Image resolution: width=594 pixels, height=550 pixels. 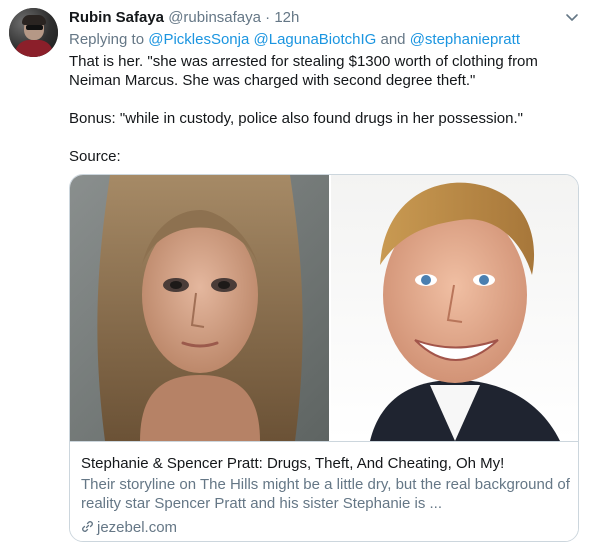 I want to click on author-name: Rubin Safaya, so click(x=116, y=17).